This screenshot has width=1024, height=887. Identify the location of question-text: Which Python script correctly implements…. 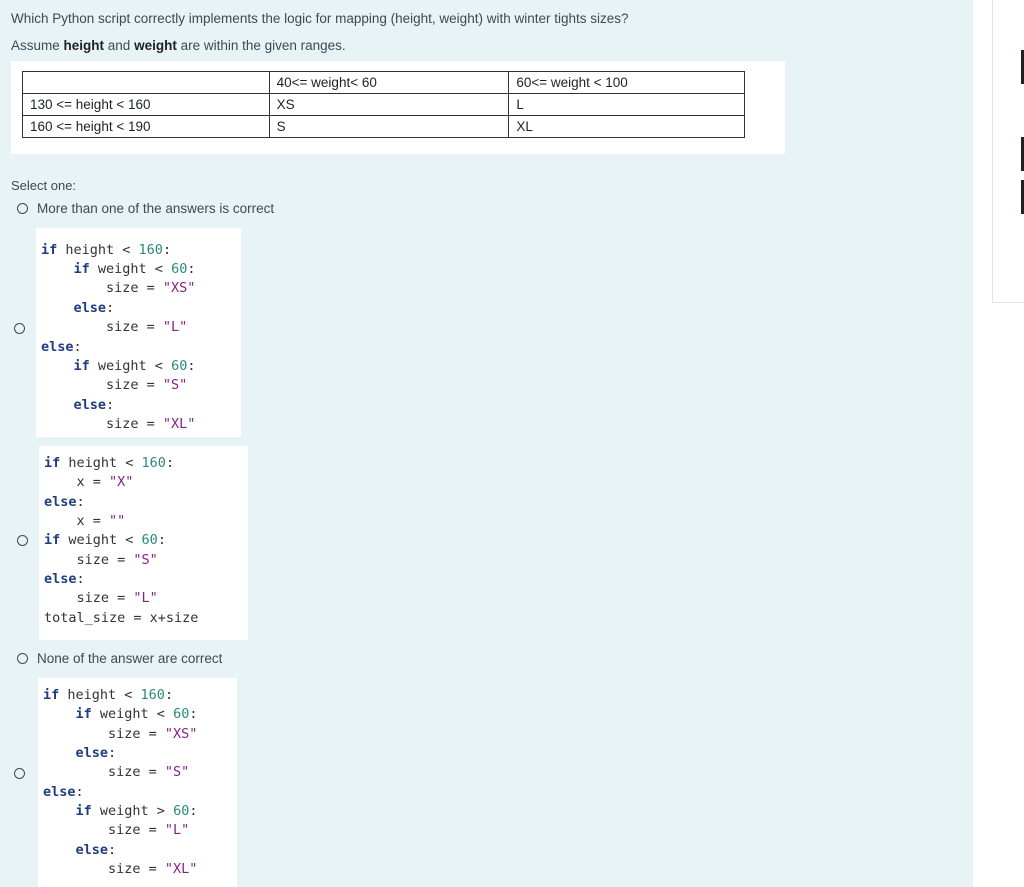
(320, 18).